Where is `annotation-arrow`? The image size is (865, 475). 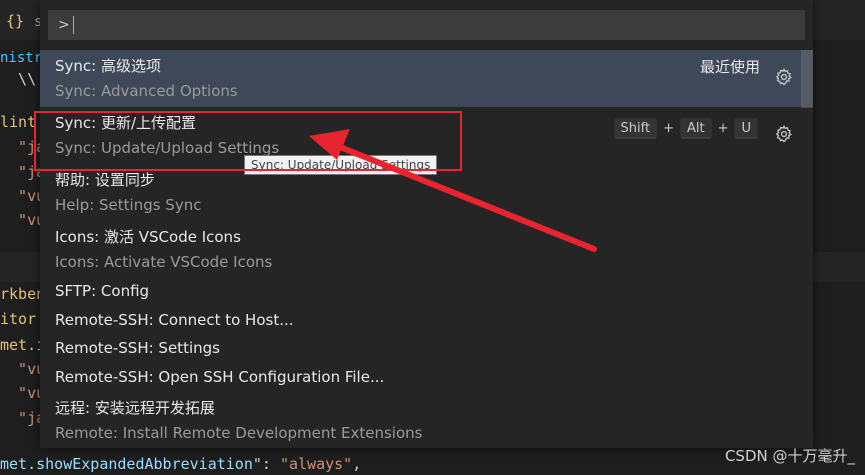 annotation-arrow is located at coordinates (453, 190).